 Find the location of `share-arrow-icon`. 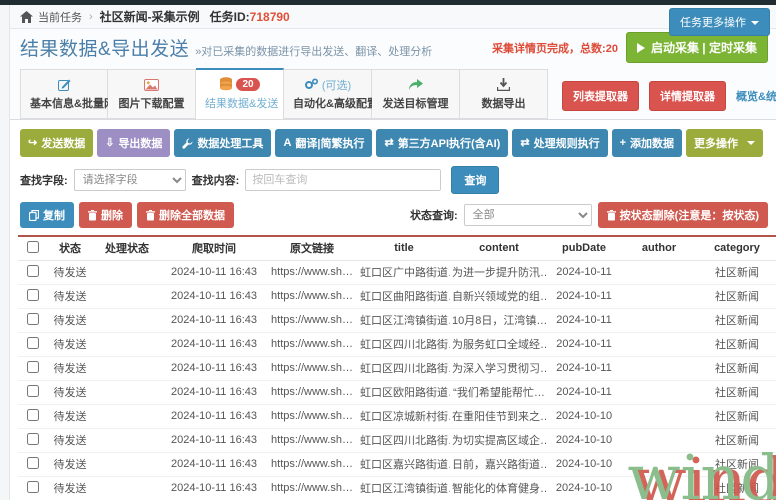

share-arrow-icon is located at coordinates (415, 84).